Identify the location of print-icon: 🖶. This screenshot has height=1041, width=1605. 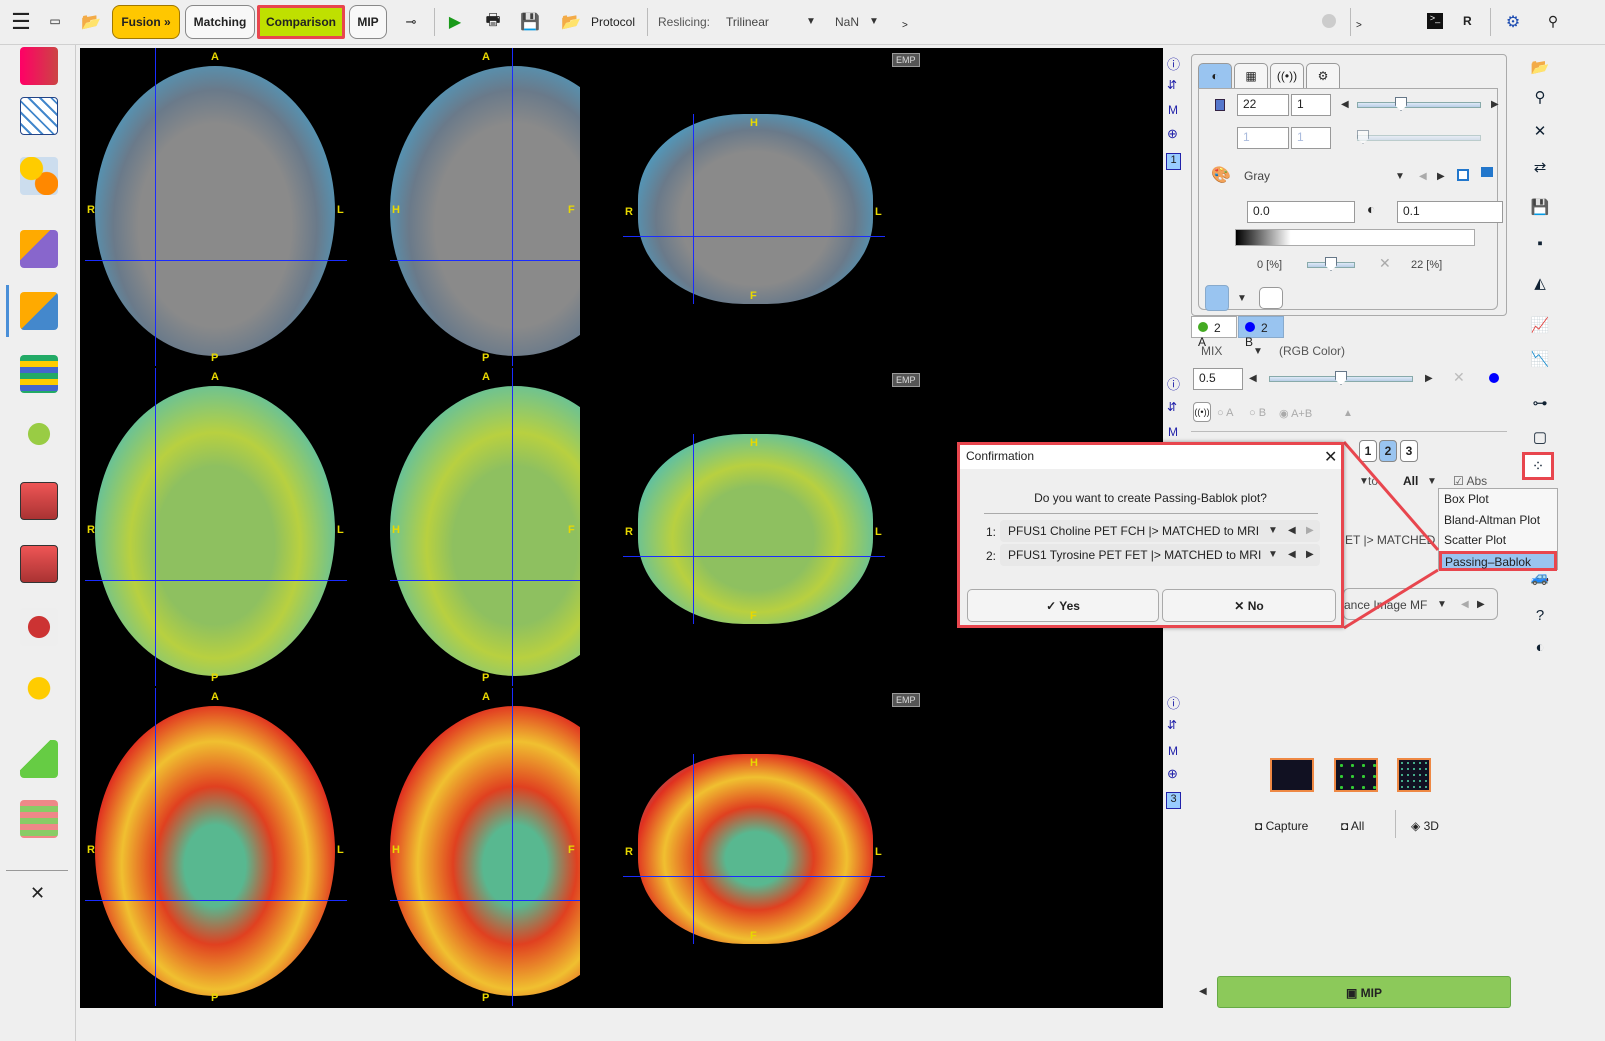
(493, 22).